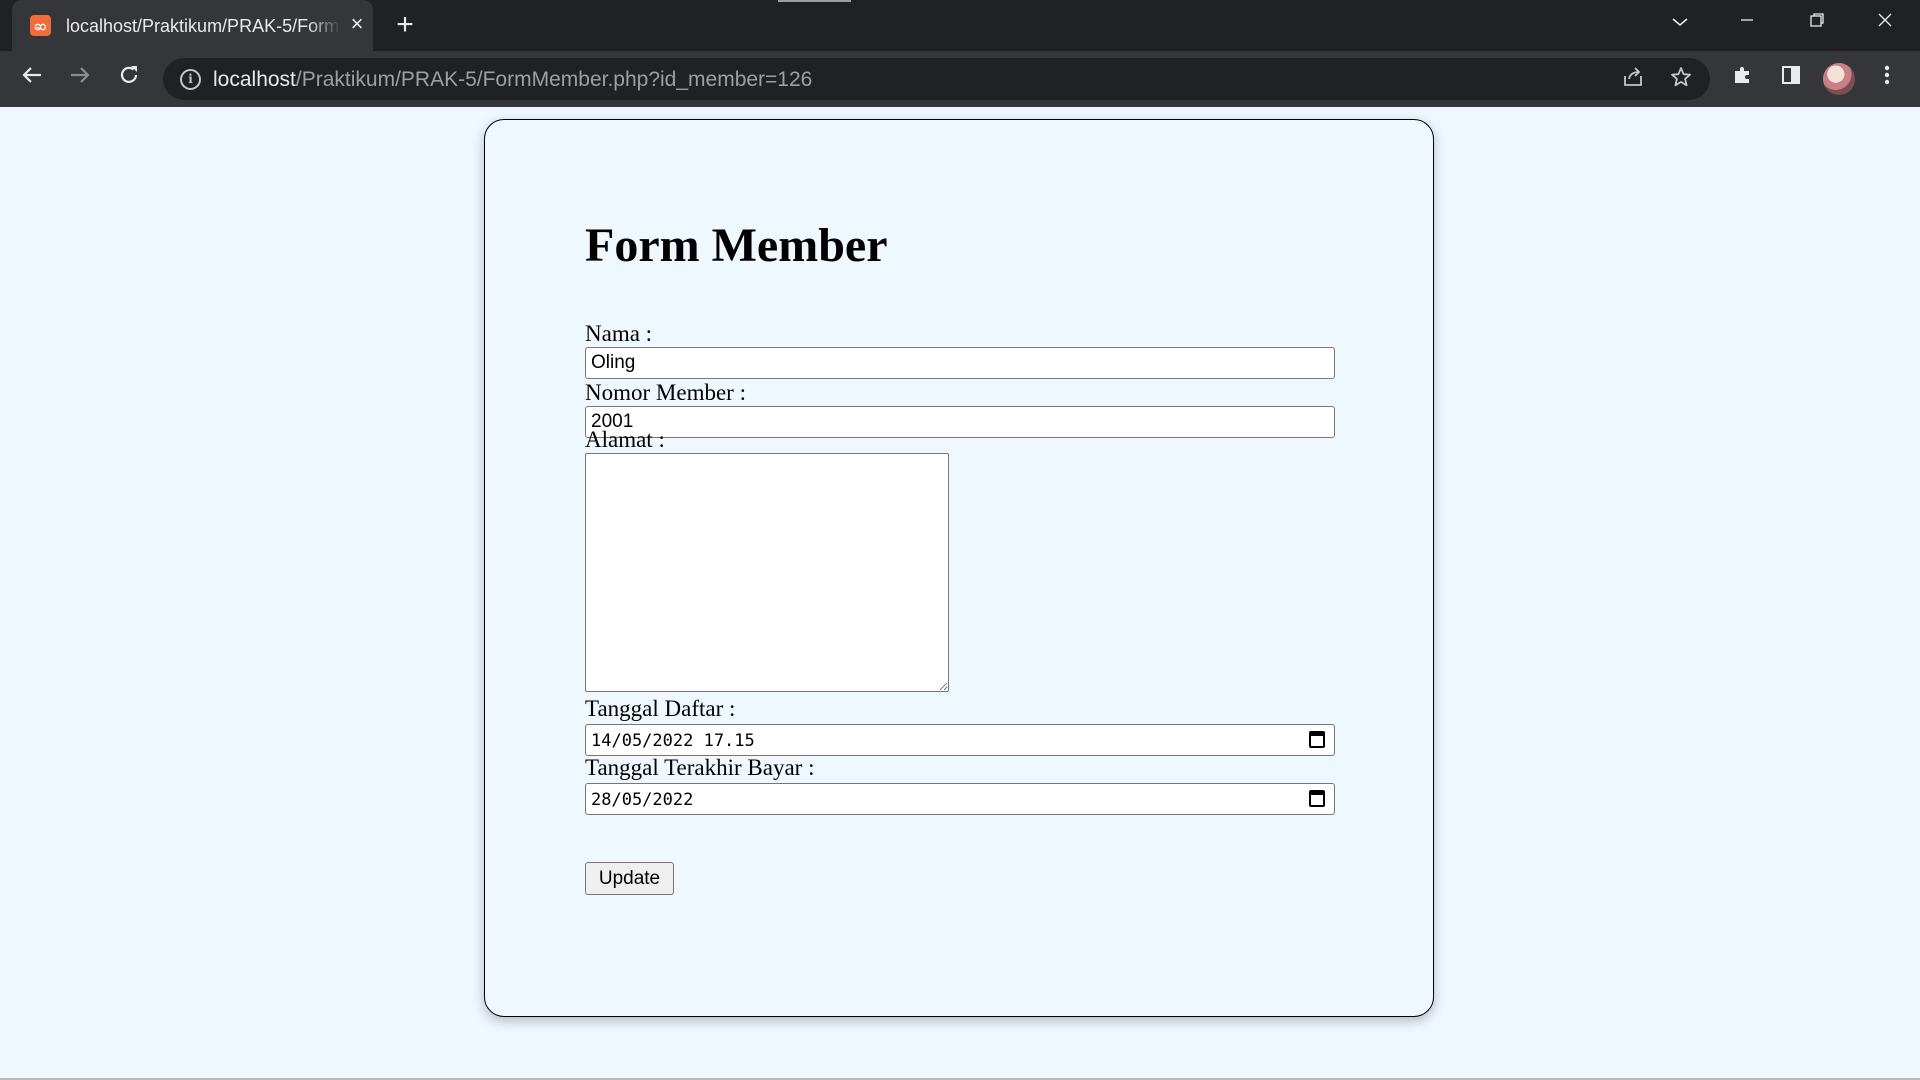 This screenshot has height=1080, width=1920. Describe the element at coordinates (1839, 79) in the screenshot. I see `profile-avatar` at that location.